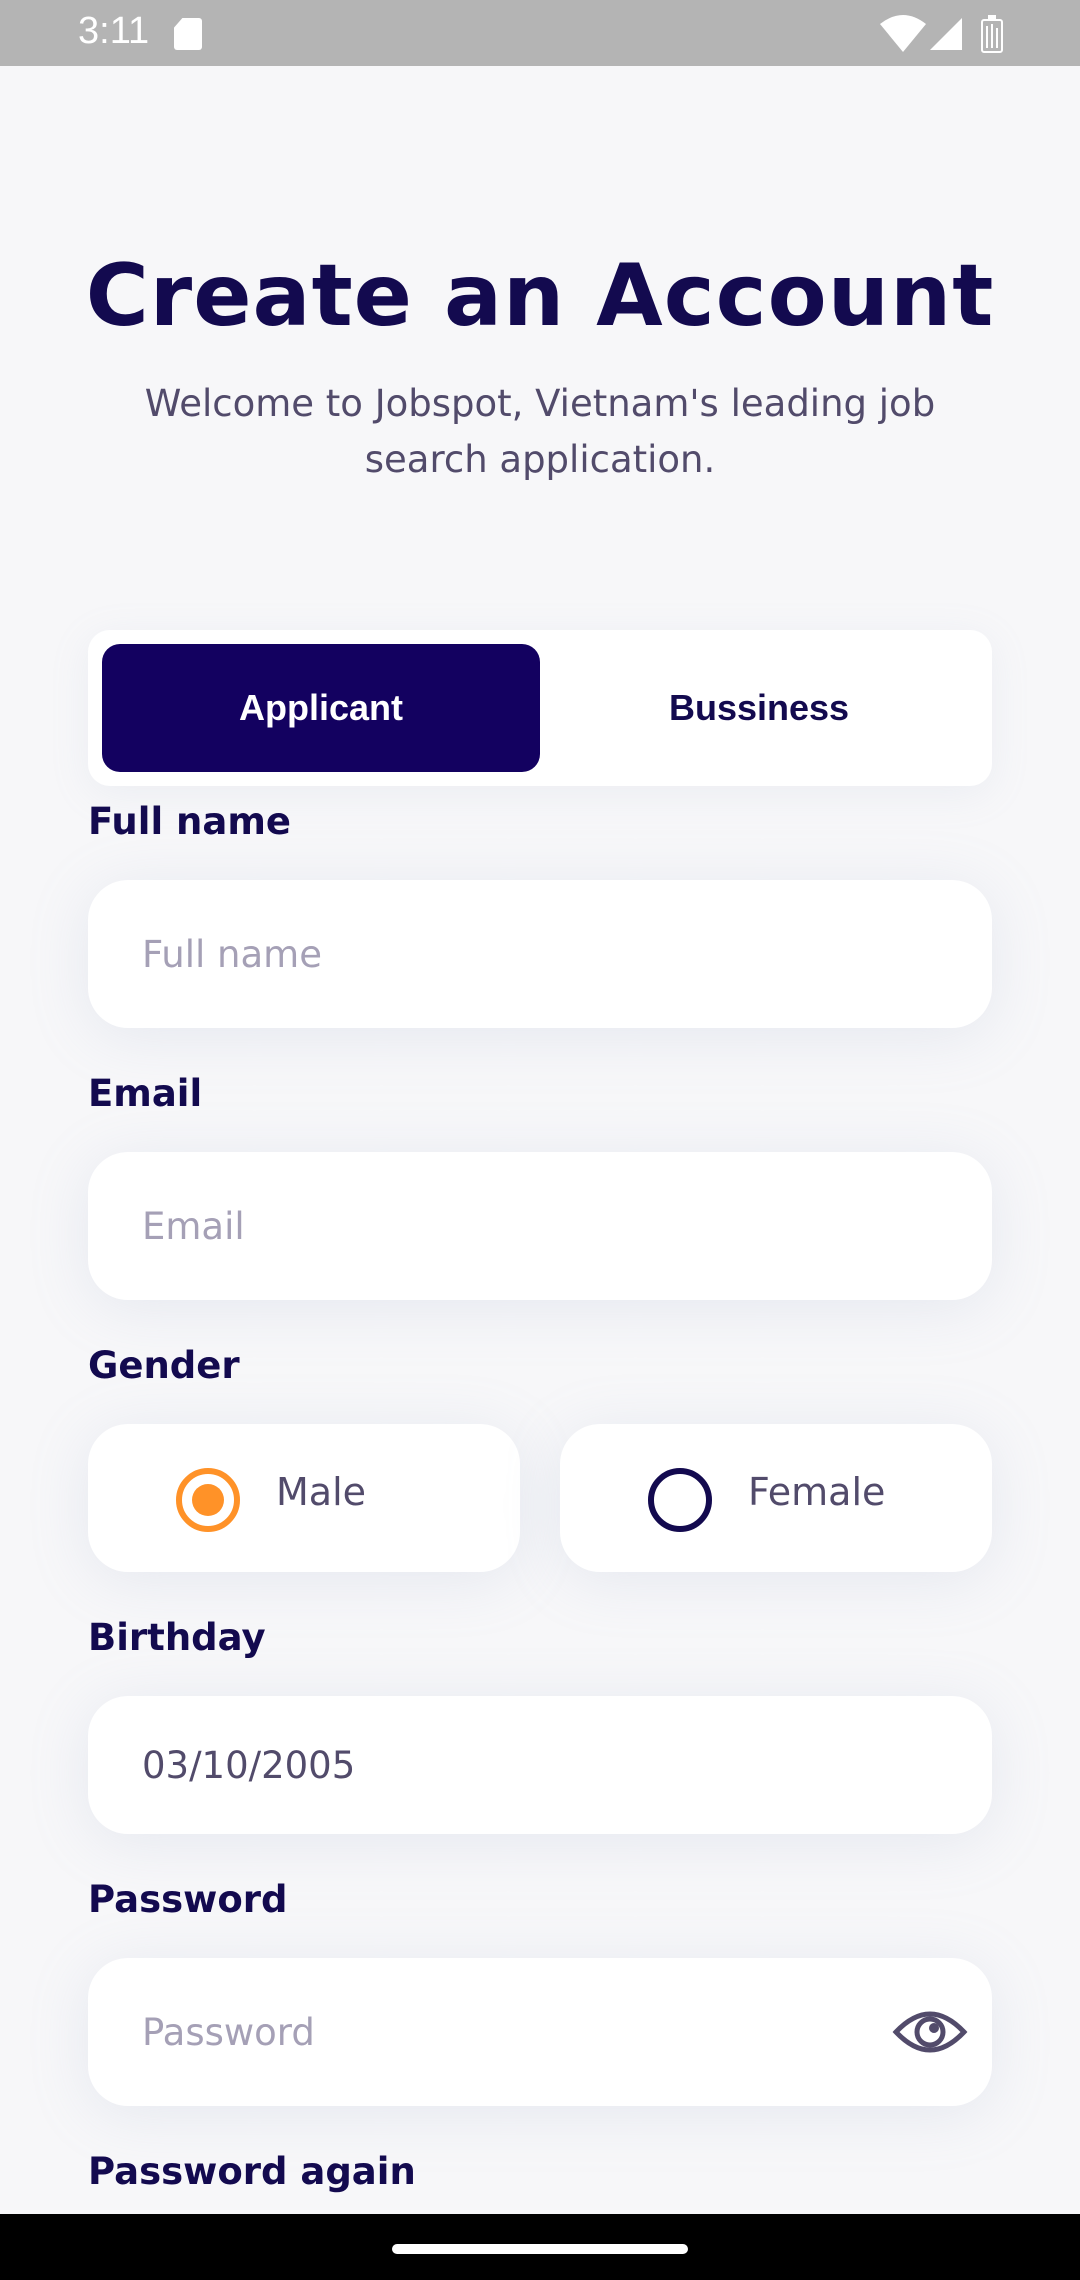 This screenshot has height=2280, width=1080. Describe the element at coordinates (540, 33) in the screenshot. I see `status-bar: 3:11` at that location.